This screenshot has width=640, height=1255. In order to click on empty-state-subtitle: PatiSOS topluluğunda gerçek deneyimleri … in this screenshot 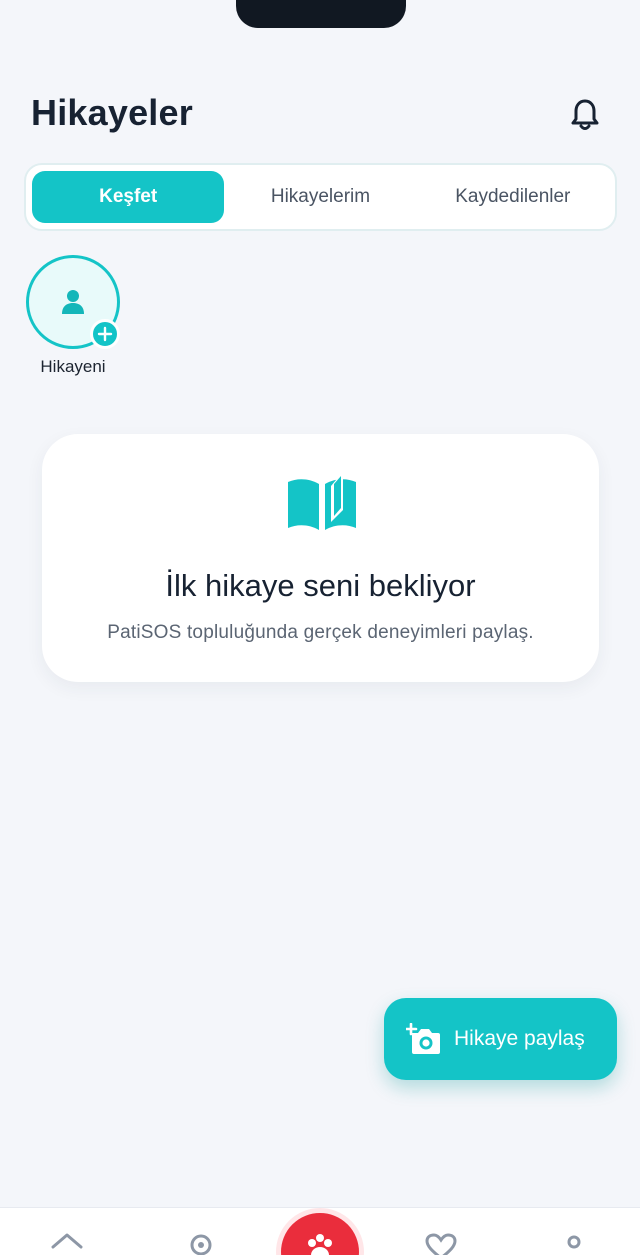, I will do `click(320, 632)`.